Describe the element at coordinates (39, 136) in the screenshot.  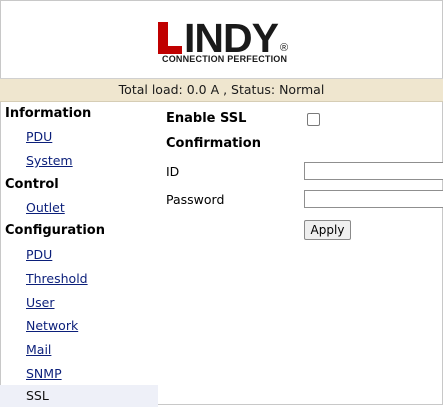
I see `sidebar-item-information-pdu: PDU` at that location.